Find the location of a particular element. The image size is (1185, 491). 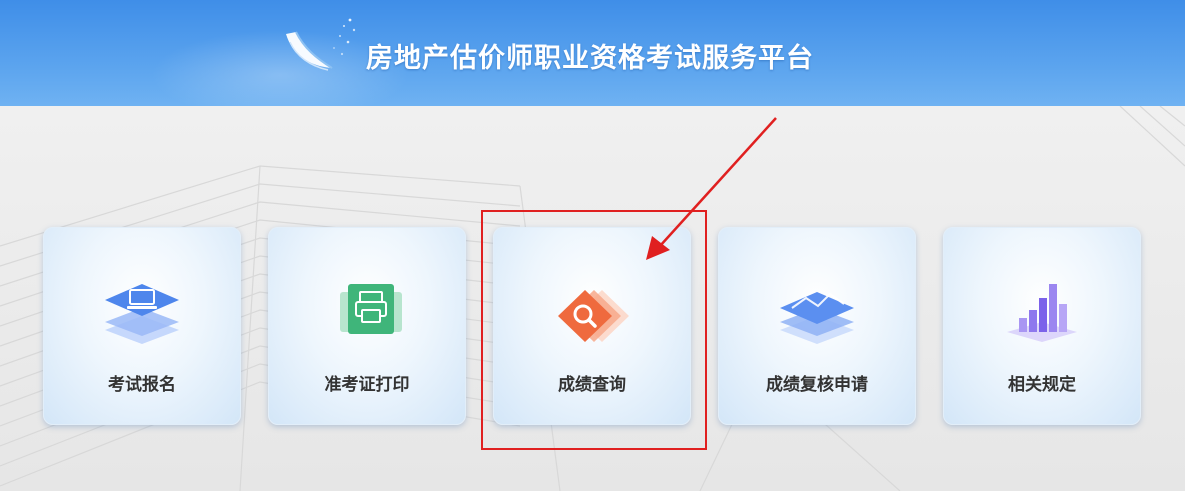

score-review-application-card: 成绩复核申请 is located at coordinates (817, 326).